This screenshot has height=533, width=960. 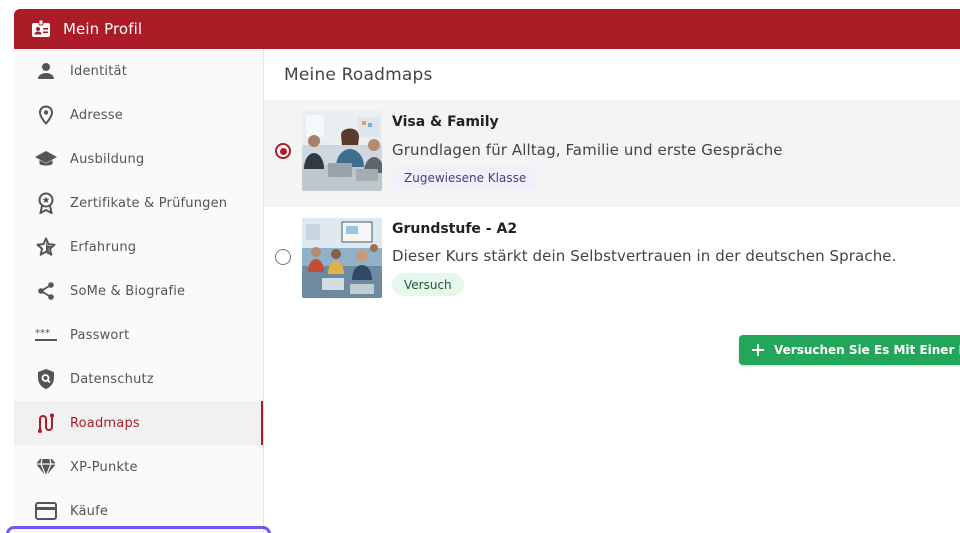 What do you see at coordinates (758, 350) in the screenshot?
I see `plus-icon` at bounding box center [758, 350].